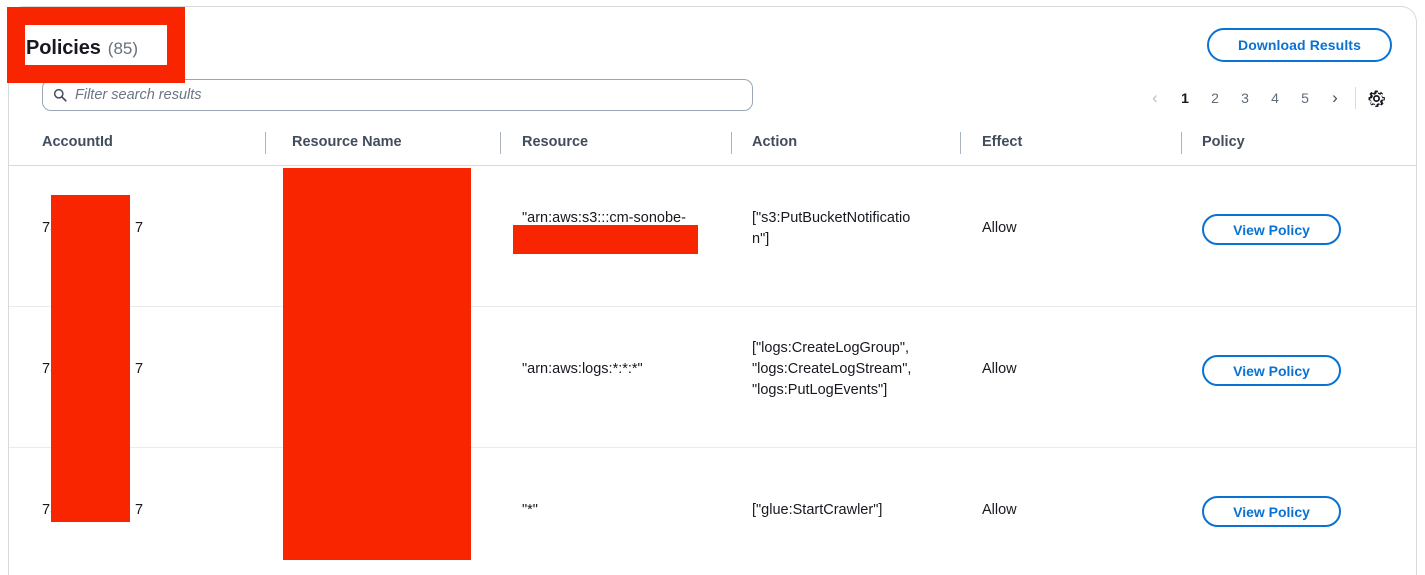 The image size is (1425, 575). I want to click on pagination-divider, so click(1355, 98).